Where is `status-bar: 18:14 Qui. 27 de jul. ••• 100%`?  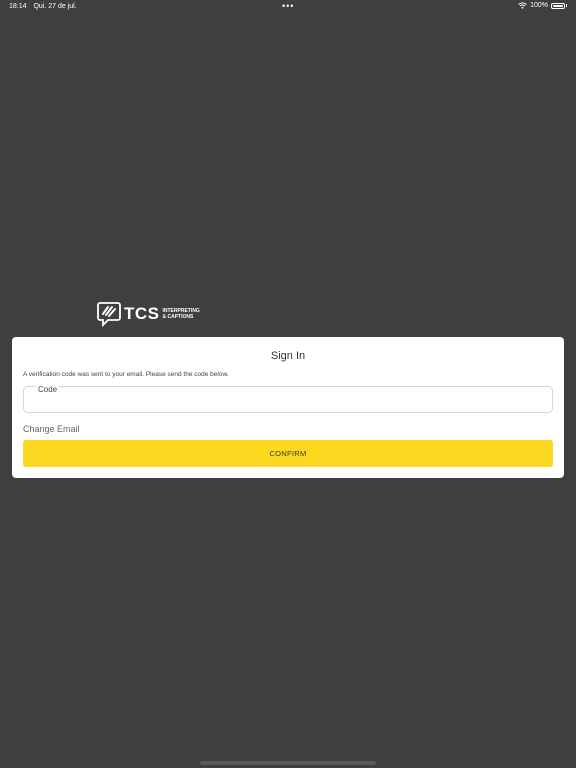
status-bar: 18:14 Qui. 27 de jul. ••• 100% is located at coordinates (288, 7).